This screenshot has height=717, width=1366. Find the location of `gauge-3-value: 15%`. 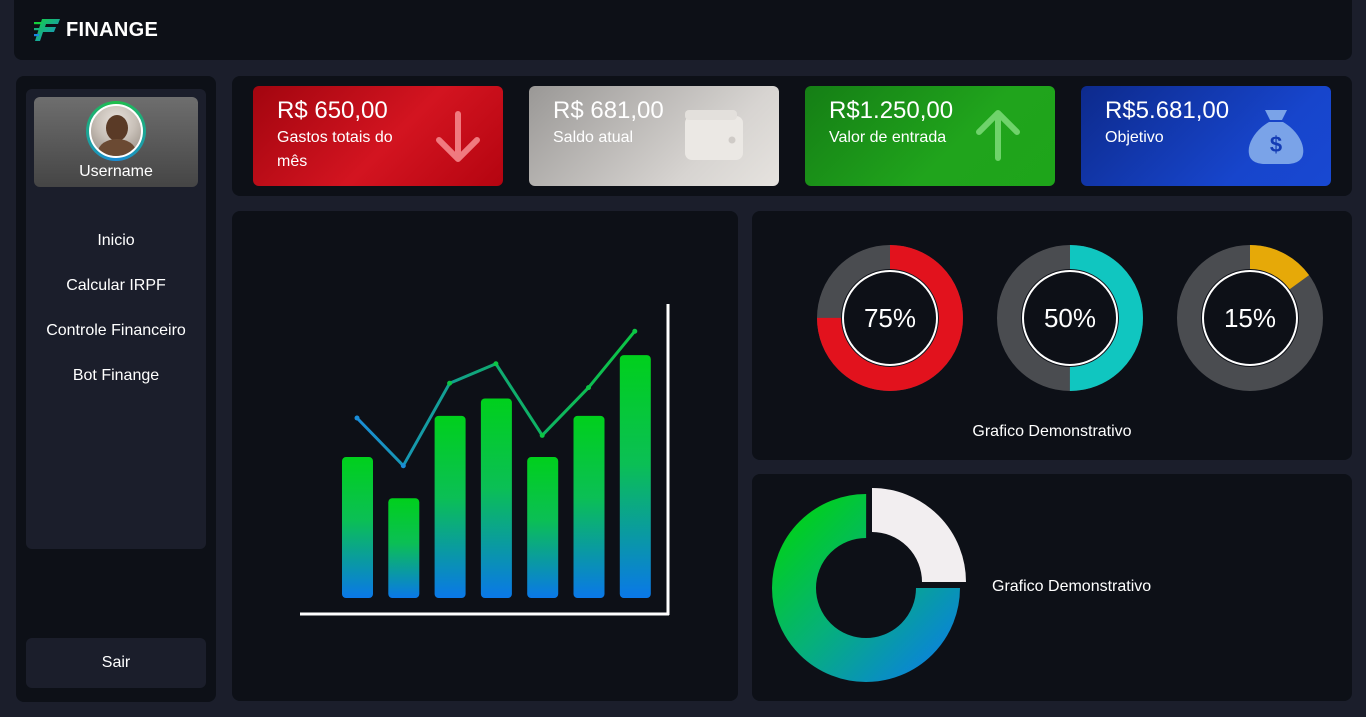

gauge-3-value: 15% is located at coordinates (1250, 317).